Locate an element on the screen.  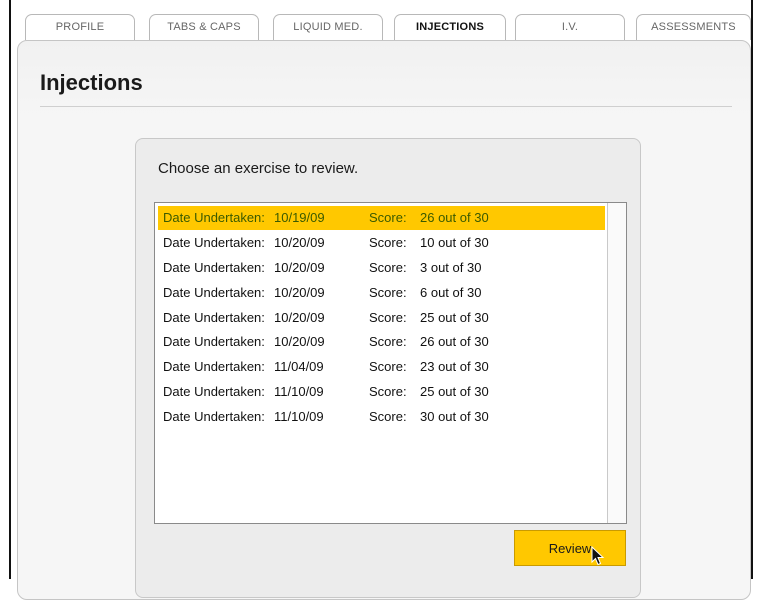
score-value: 23 out of 30 is located at coordinates (454, 366).